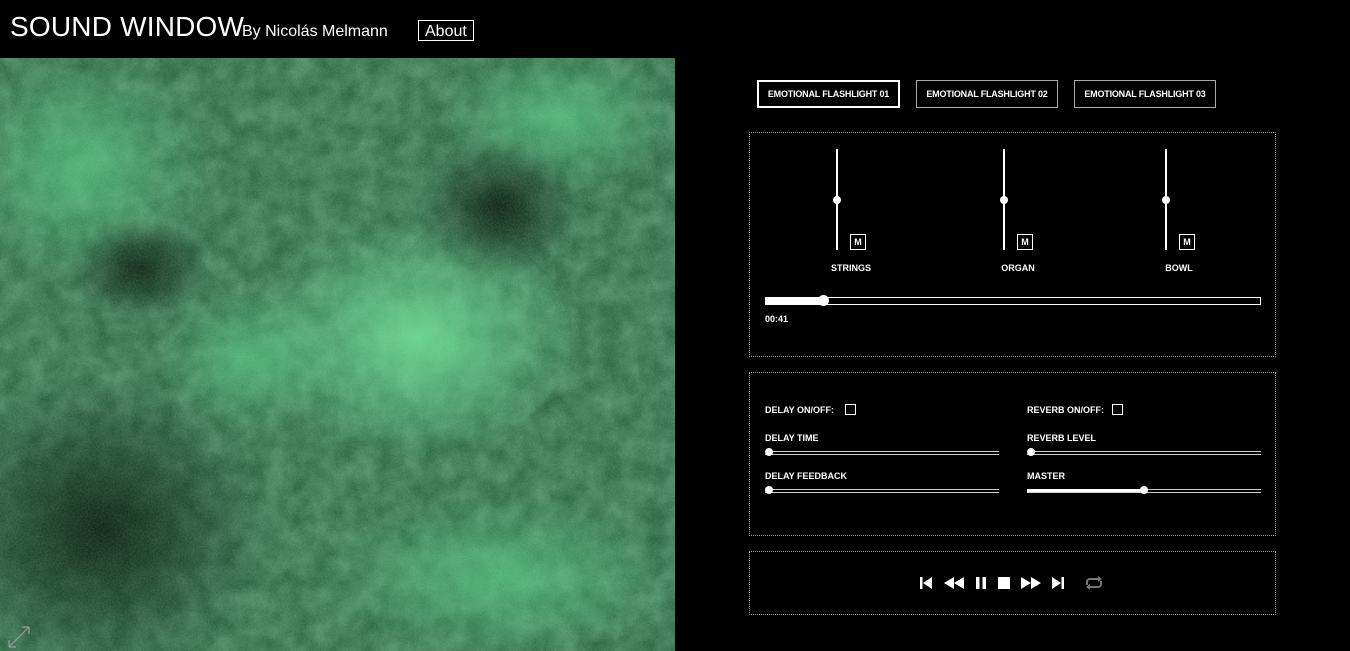  What do you see at coordinates (850, 409) in the screenshot?
I see `delay-toggle-checkbox` at bounding box center [850, 409].